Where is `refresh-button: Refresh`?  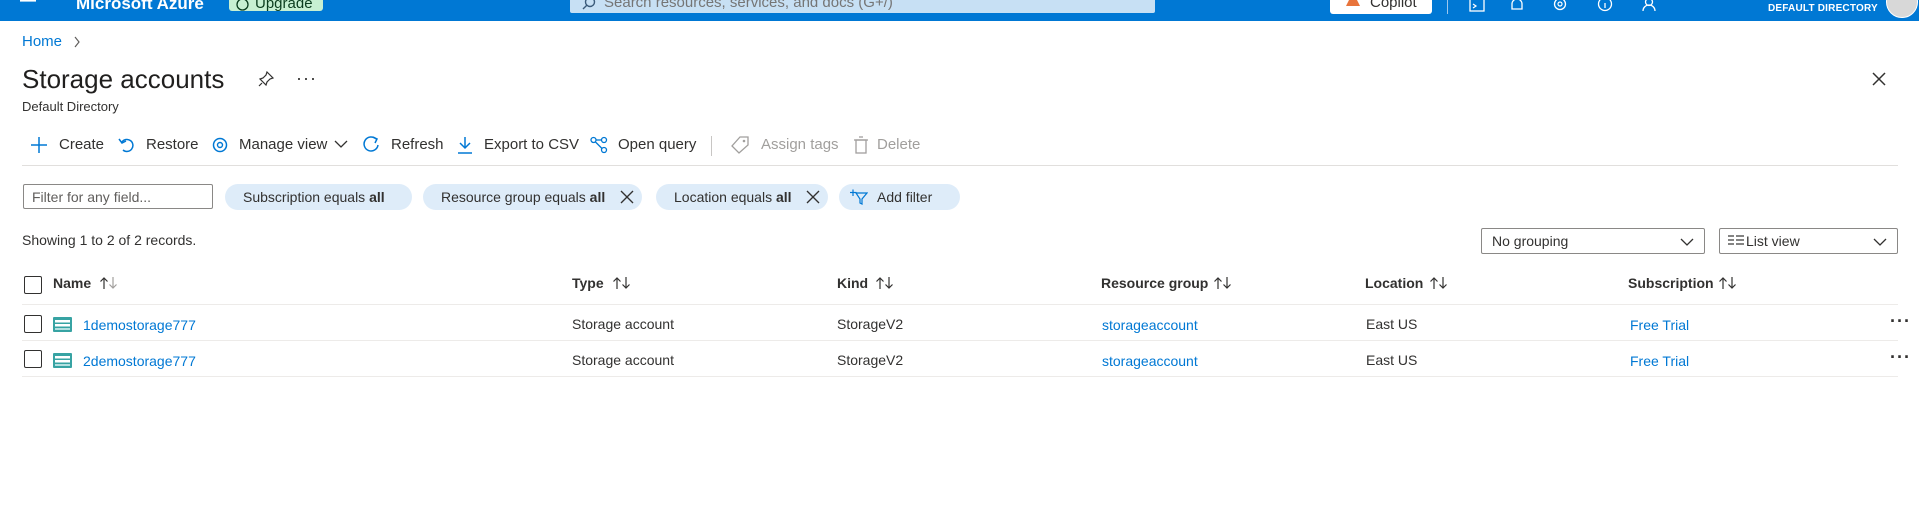
refresh-button: Refresh is located at coordinates (413, 145).